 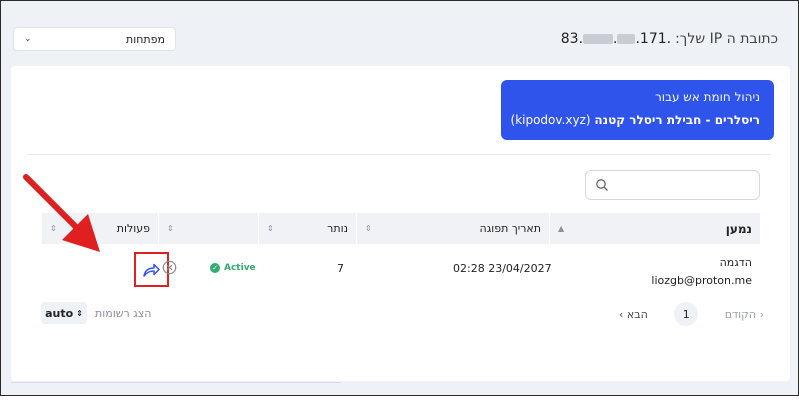 What do you see at coordinates (233, 268) in the screenshot?
I see `status-badge: ✓ Active` at bounding box center [233, 268].